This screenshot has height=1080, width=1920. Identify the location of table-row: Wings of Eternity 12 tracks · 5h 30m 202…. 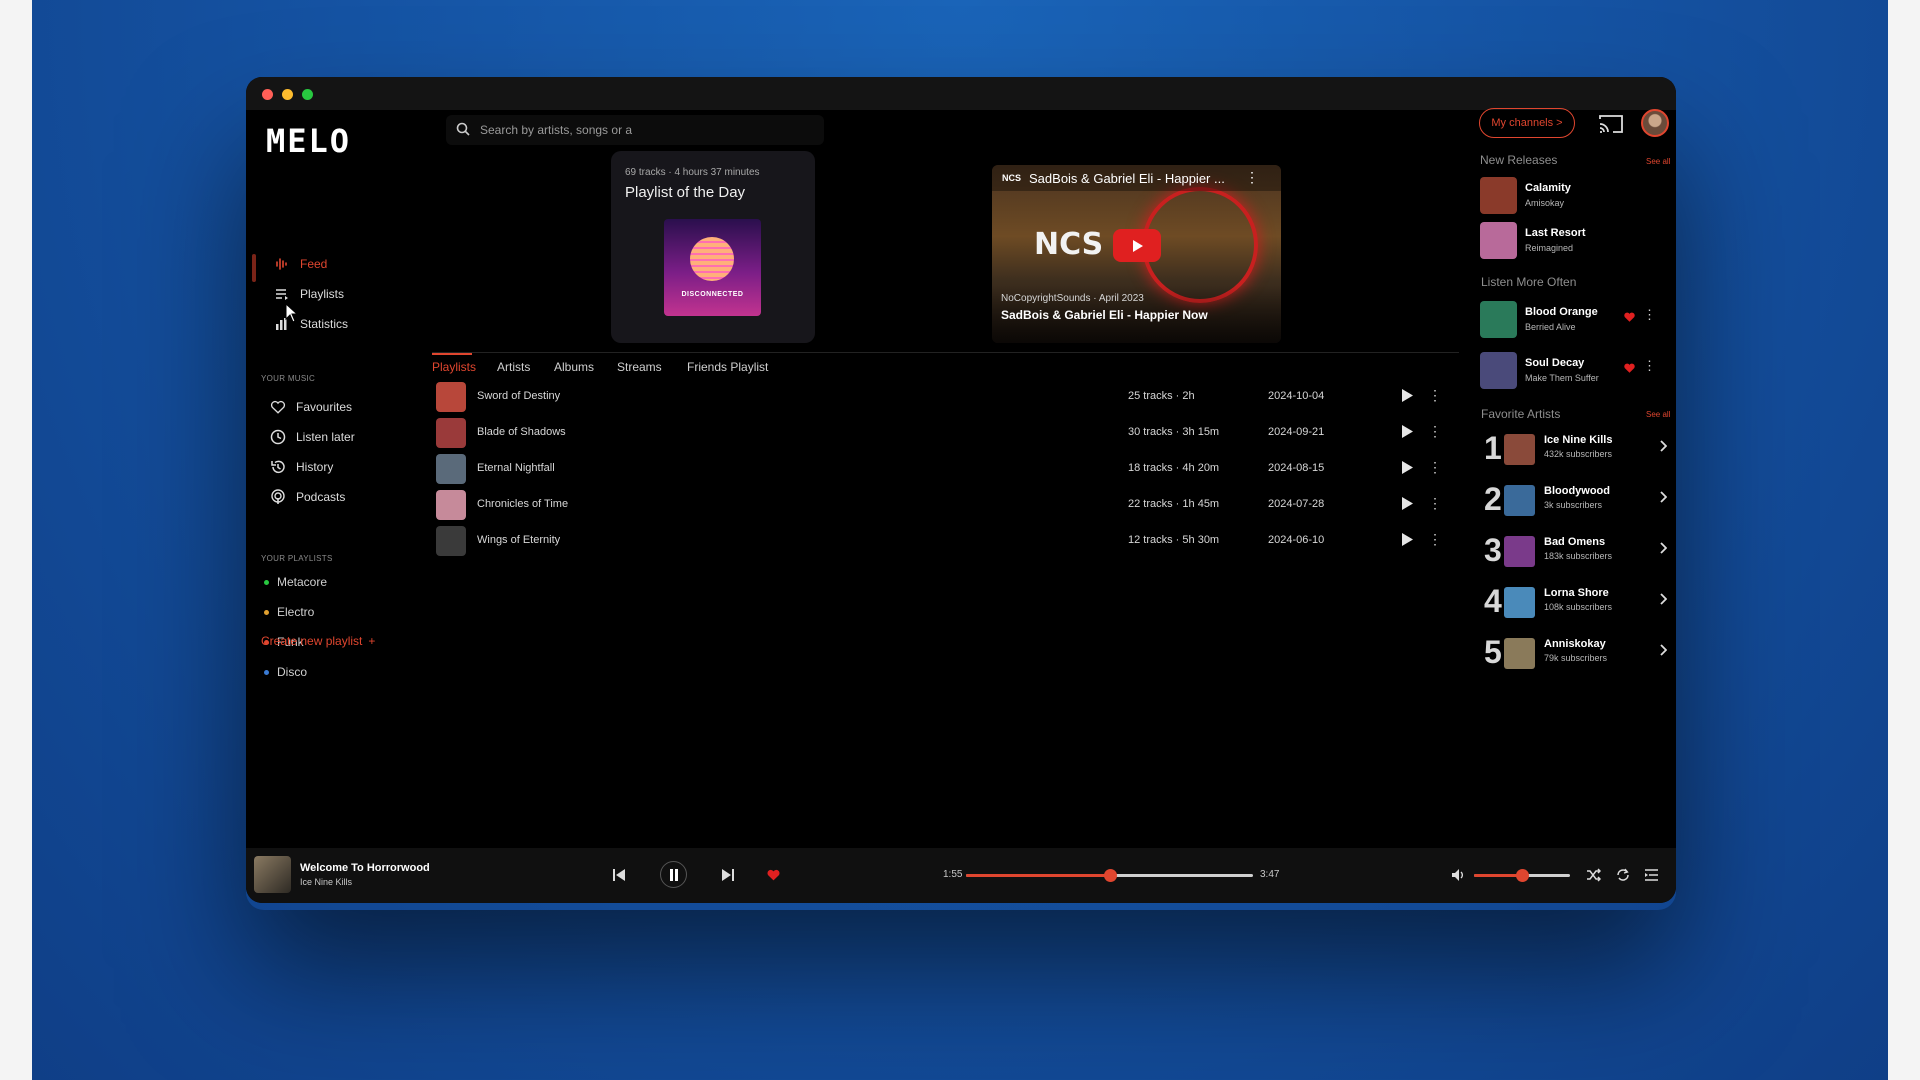
(946, 540).